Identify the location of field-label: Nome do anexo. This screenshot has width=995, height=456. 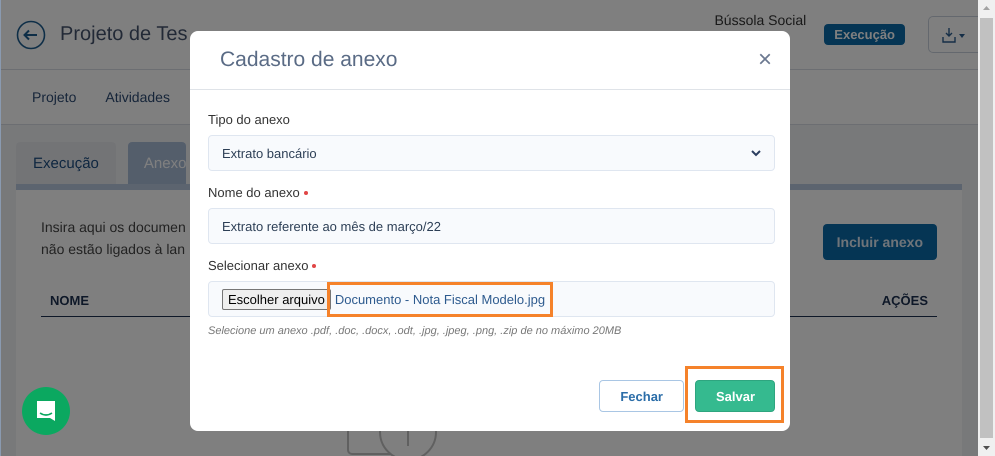
(254, 192).